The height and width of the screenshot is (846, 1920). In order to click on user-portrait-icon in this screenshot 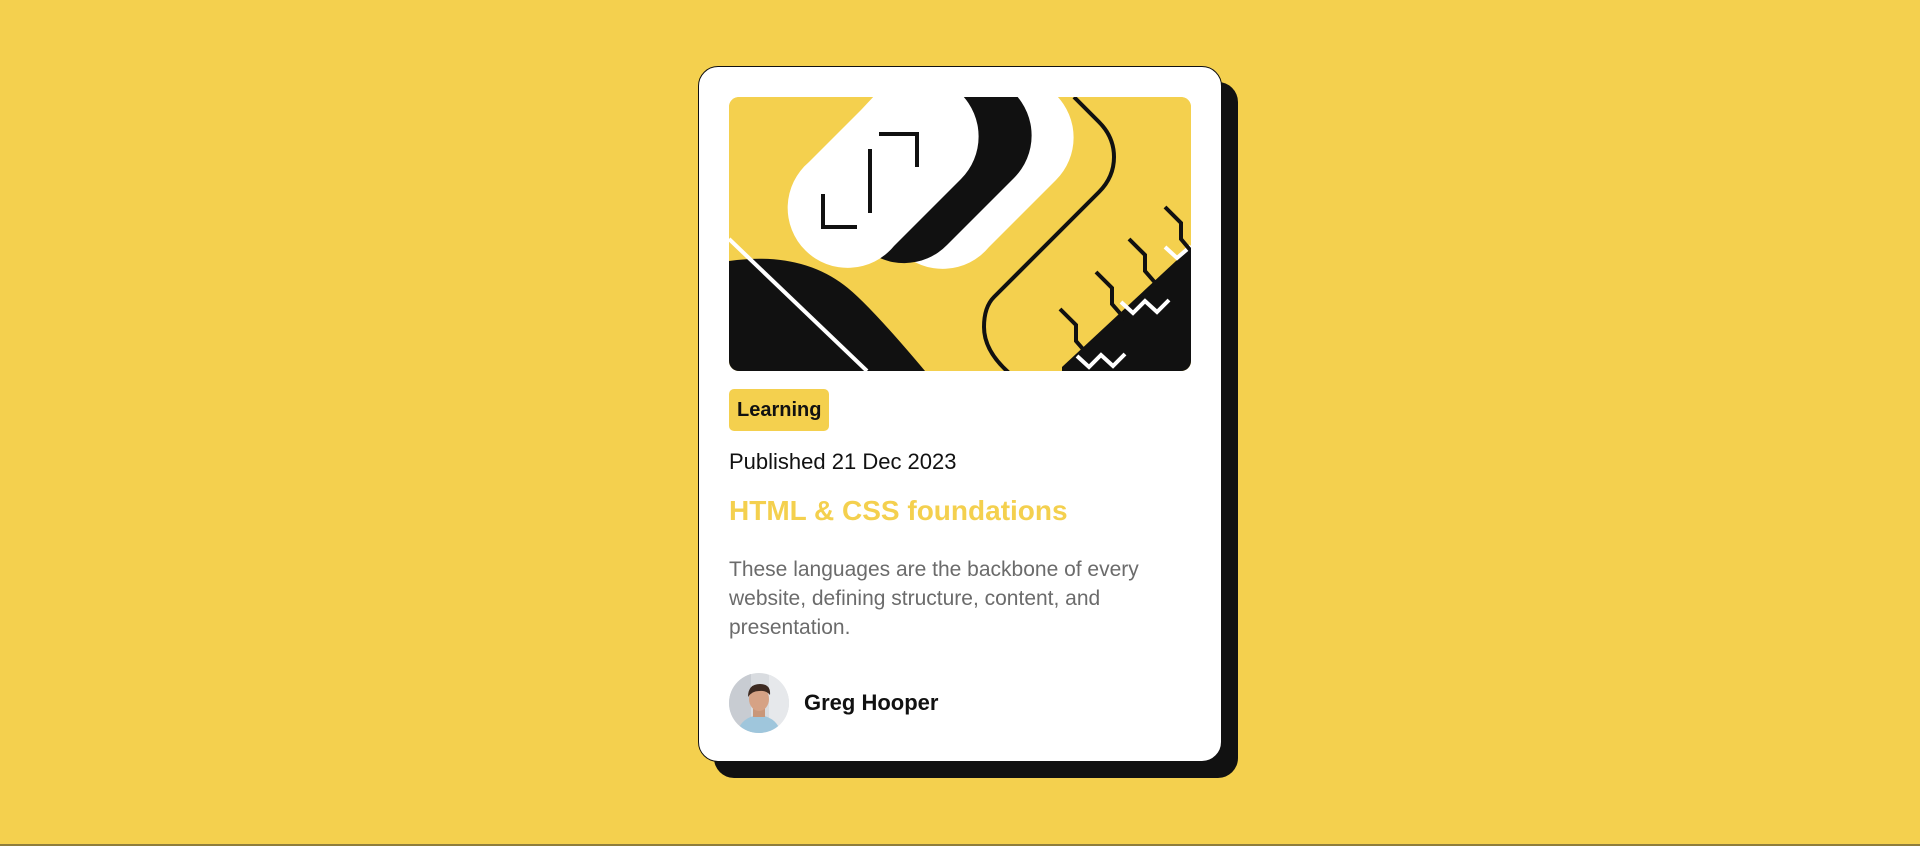, I will do `click(759, 703)`.